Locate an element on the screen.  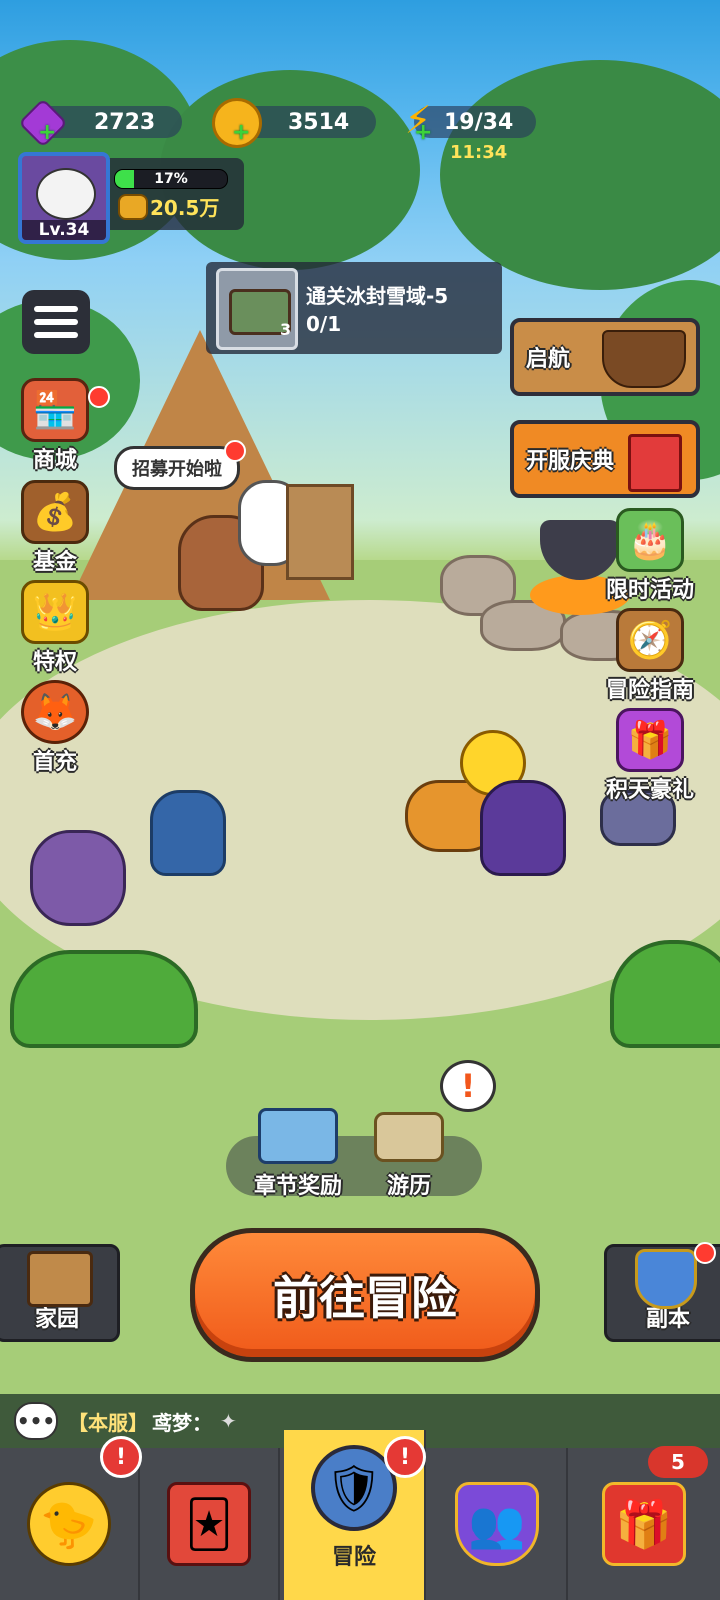
guild-shield-icon: 👥 is located at coordinates (497, 1524).